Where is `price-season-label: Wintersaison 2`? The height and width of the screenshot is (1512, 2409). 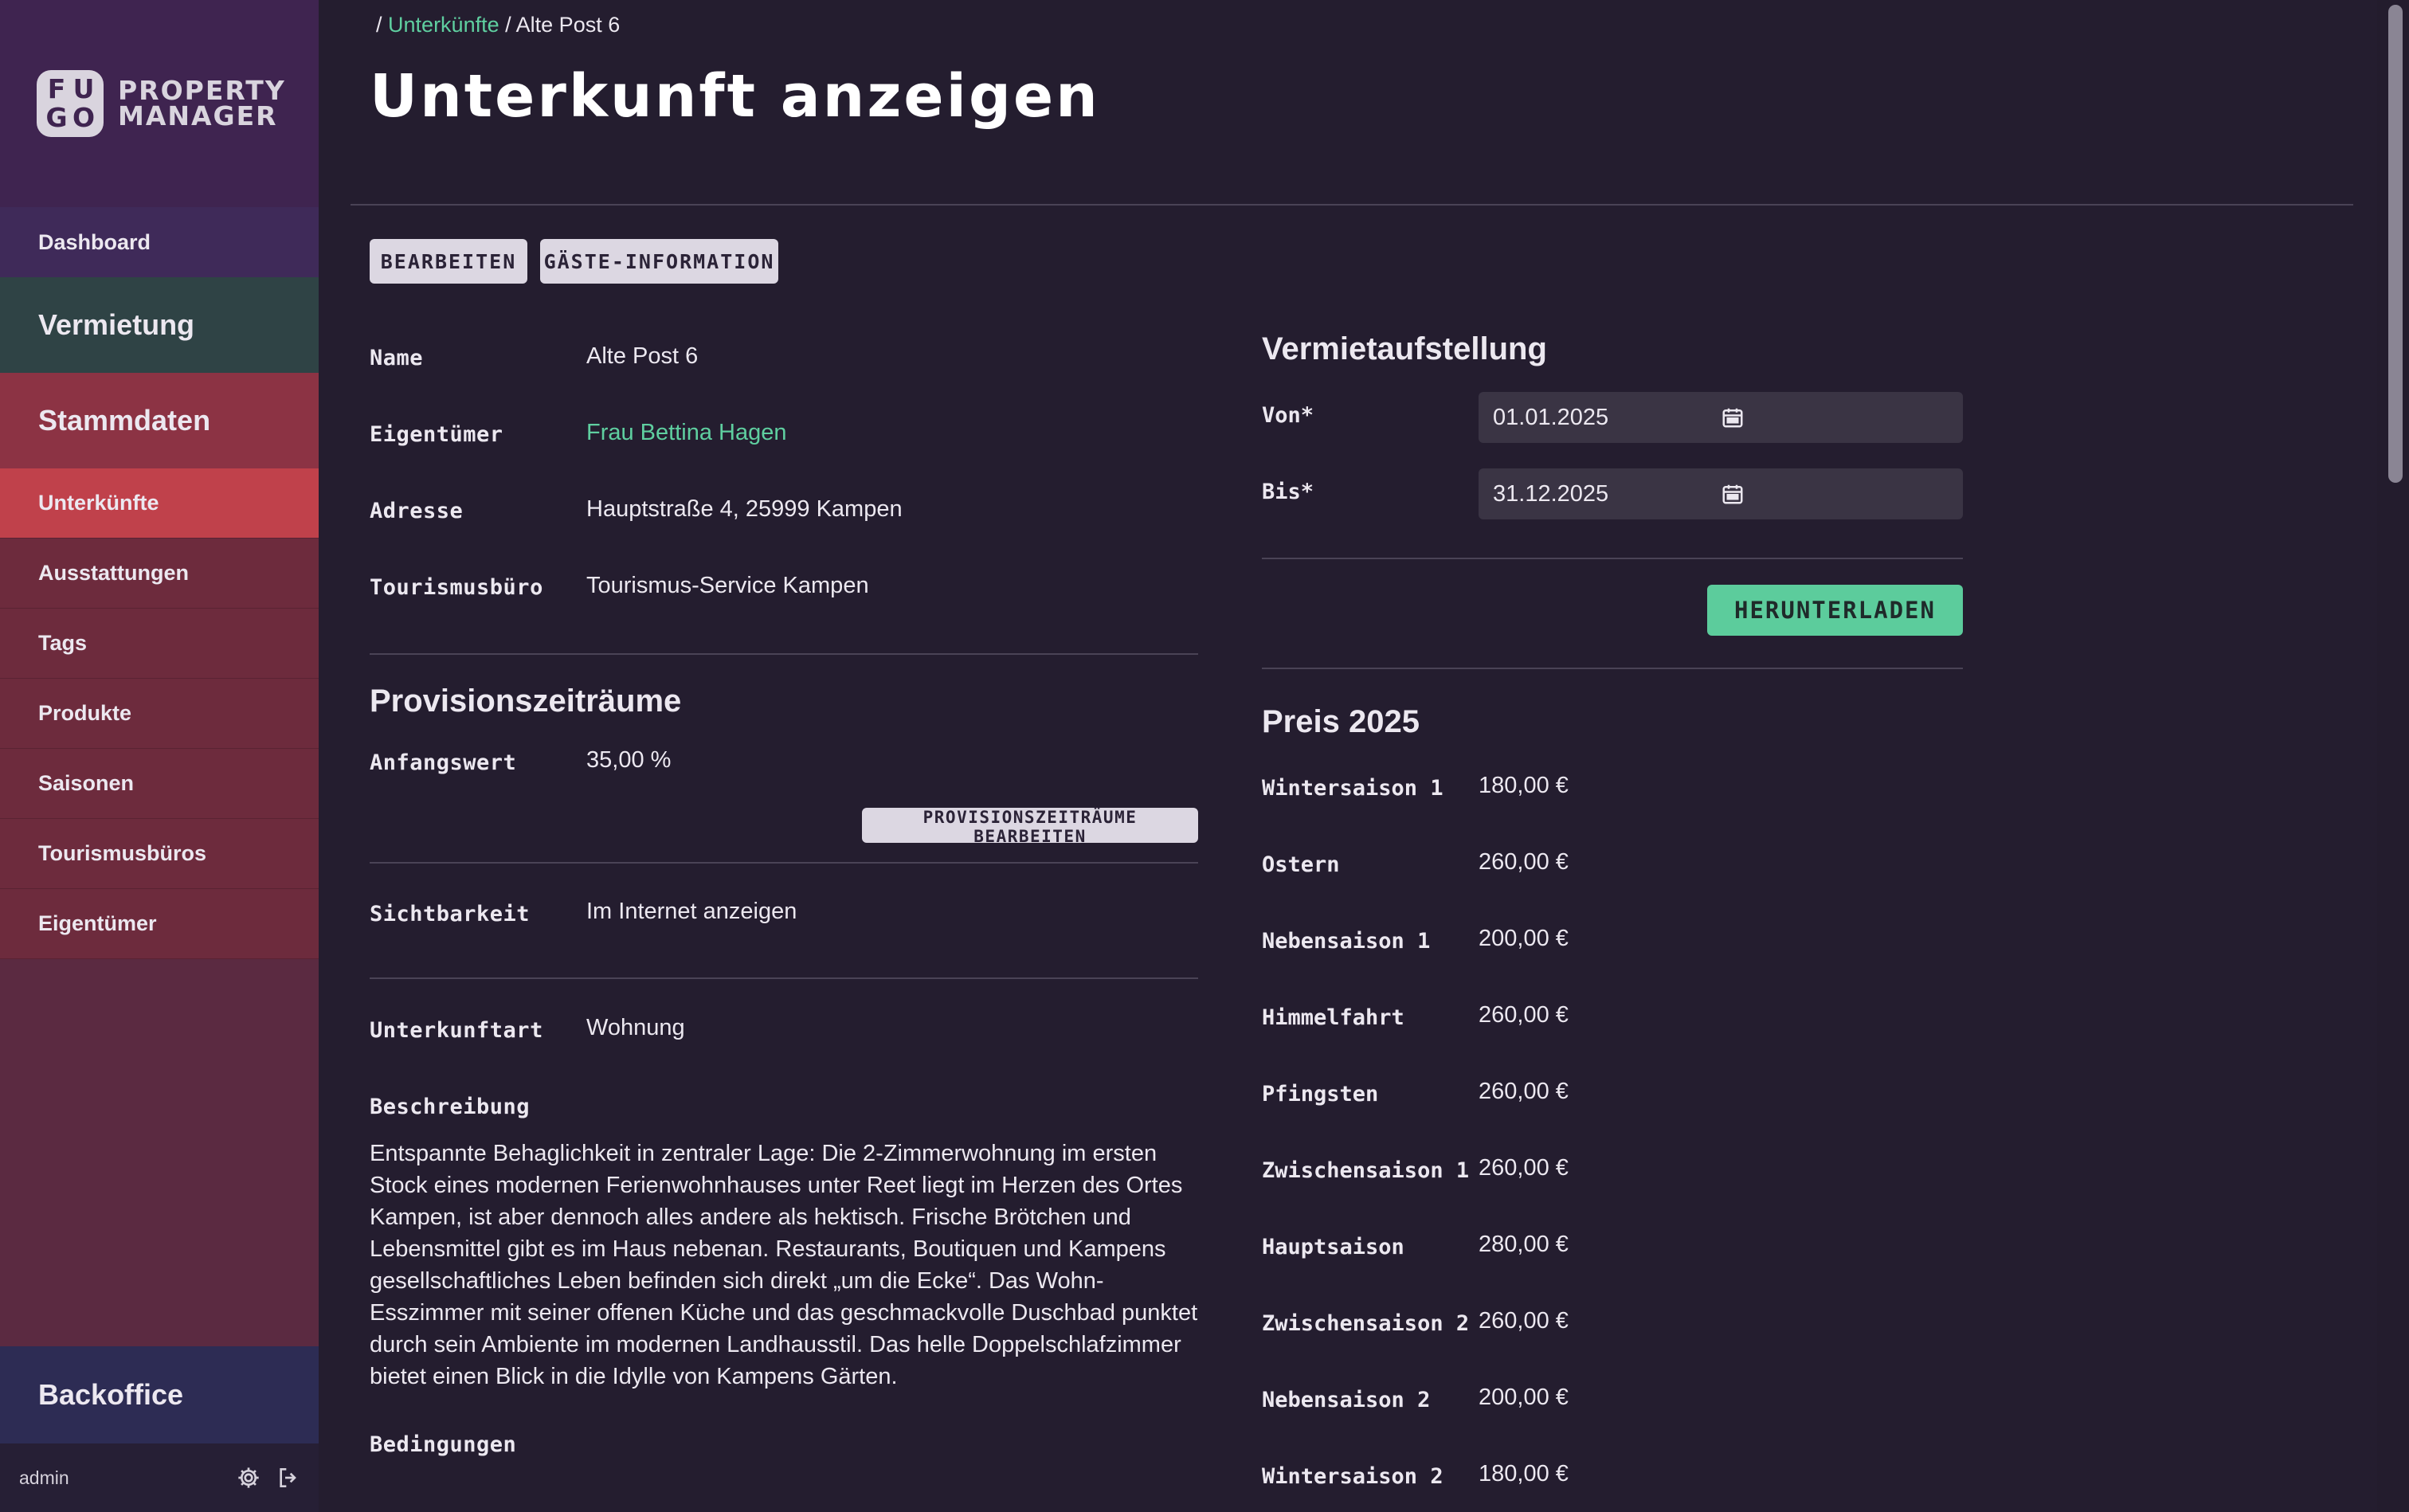
price-season-label: Wintersaison 2 is located at coordinates (1352, 1476).